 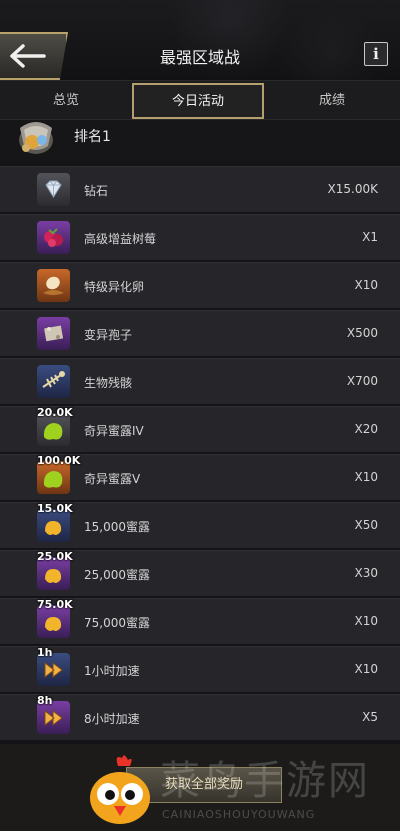 What do you see at coordinates (366, 573) in the screenshot?
I see `reward-quantity: X30` at bounding box center [366, 573].